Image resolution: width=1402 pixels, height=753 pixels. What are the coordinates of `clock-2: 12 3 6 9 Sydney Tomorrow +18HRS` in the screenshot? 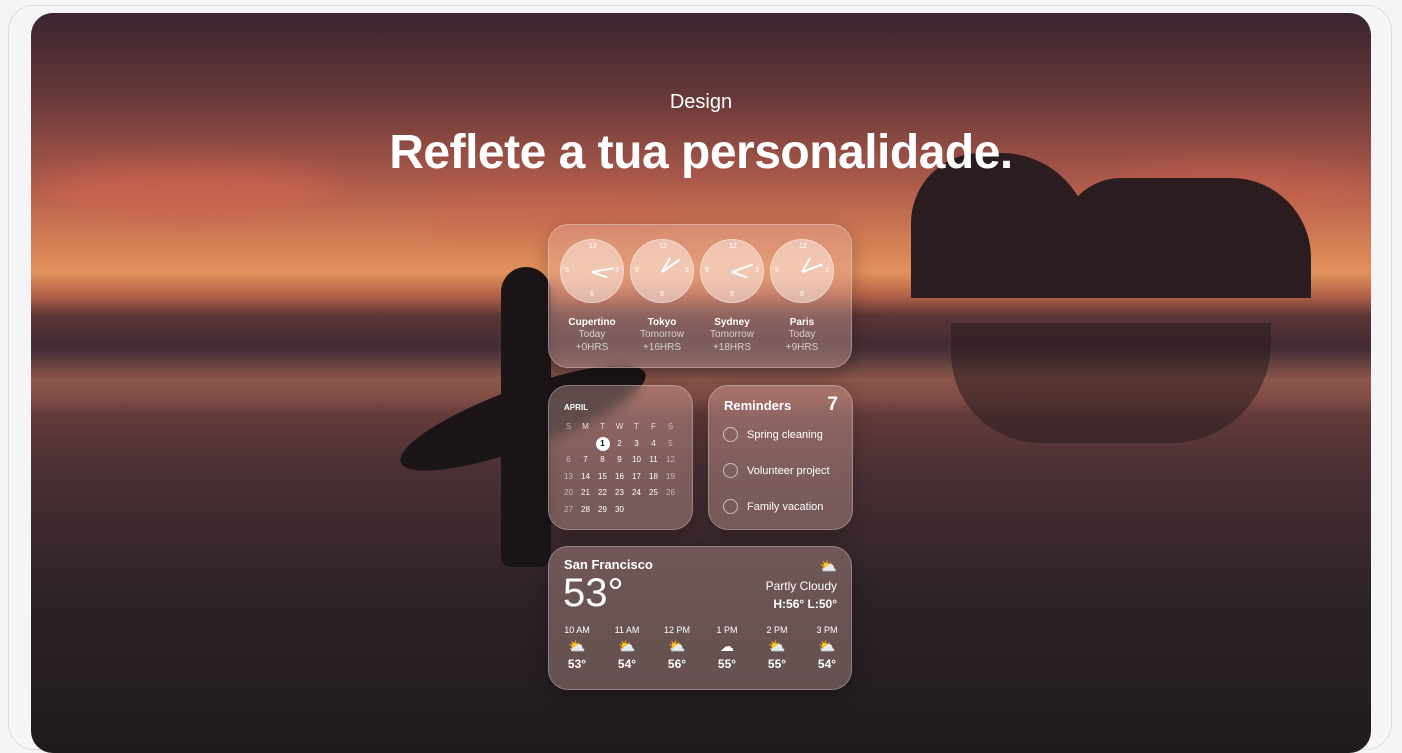 It's located at (732, 296).